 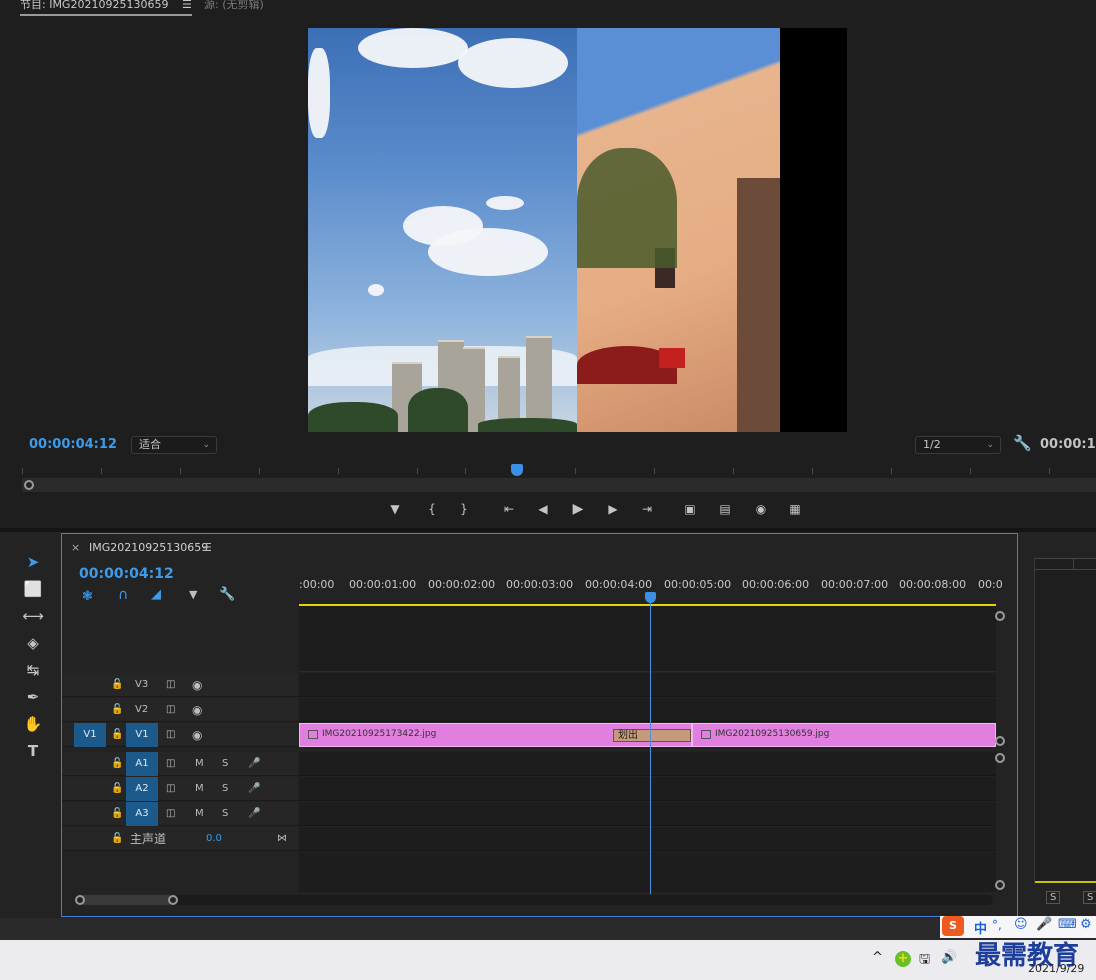 What do you see at coordinates (234, 6) in the screenshot?
I see `tab-source: 源: (无剪辑)` at bounding box center [234, 6].